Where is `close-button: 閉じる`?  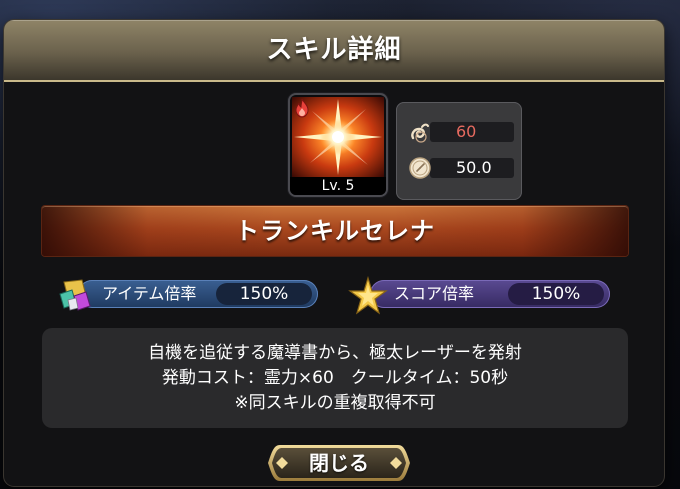
close-button: 閉じる is located at coordinates (339, 463).